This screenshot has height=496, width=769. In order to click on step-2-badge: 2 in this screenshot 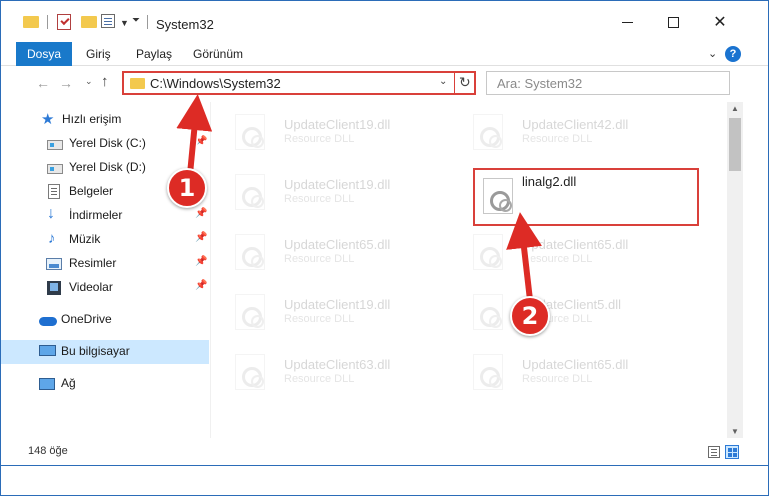, I will do `click(530, 316)`.